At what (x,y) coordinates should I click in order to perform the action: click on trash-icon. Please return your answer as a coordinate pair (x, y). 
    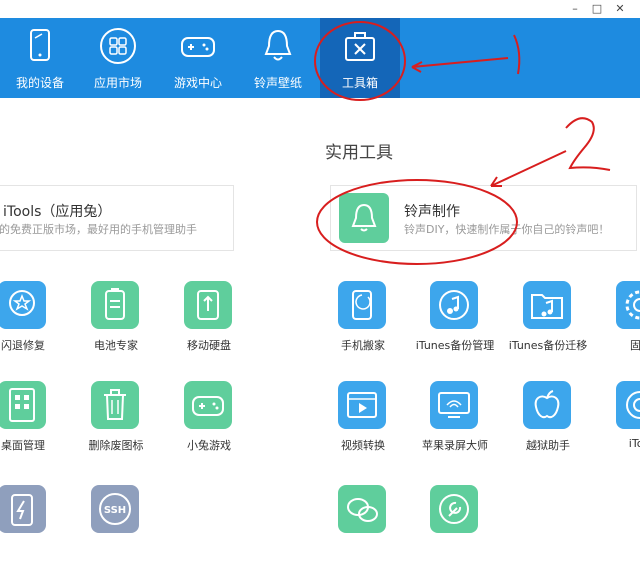
    Looking at the image, I should click on (115, 405).